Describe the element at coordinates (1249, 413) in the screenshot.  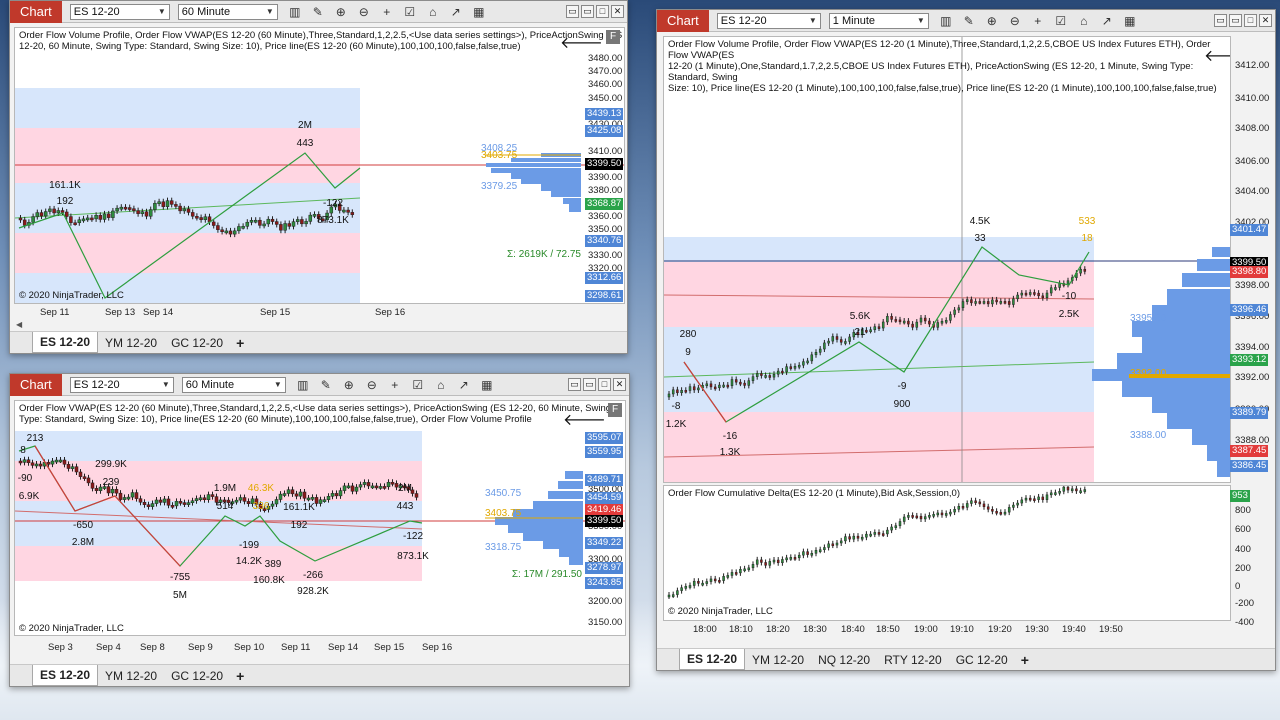
I see `price-marker: 3389.79` at that location.